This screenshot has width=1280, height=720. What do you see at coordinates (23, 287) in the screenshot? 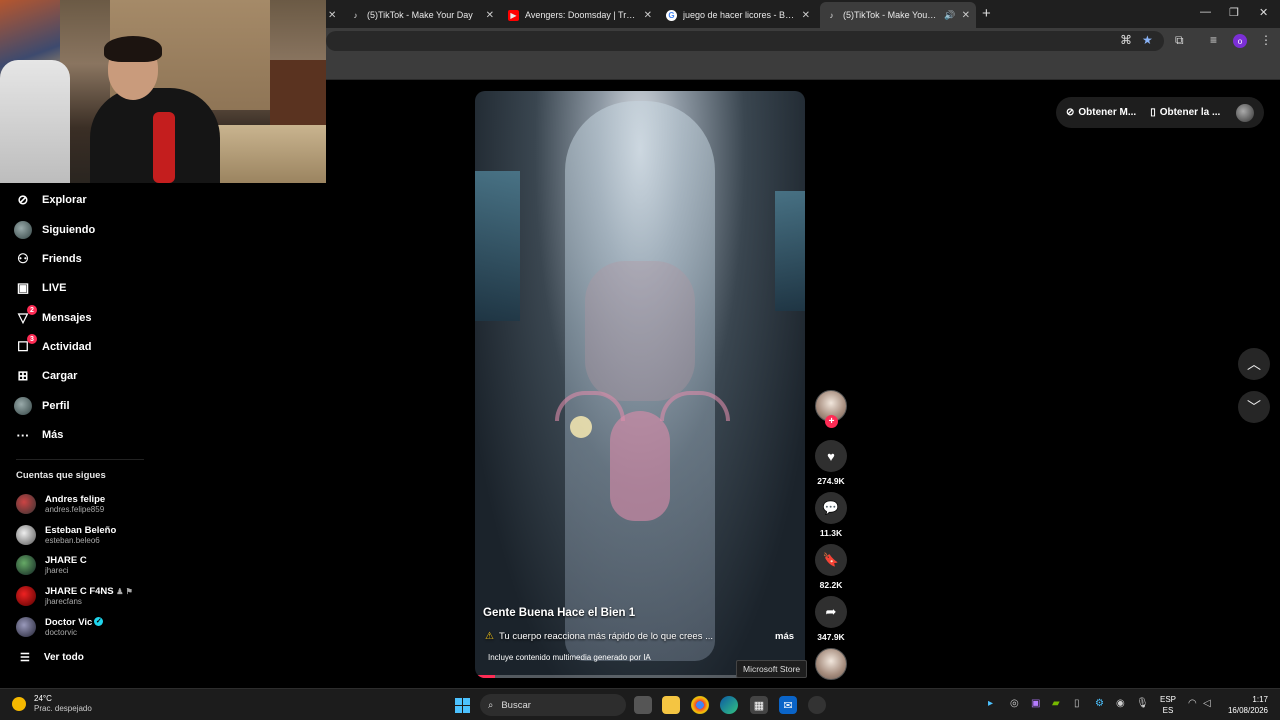
I see `live-icon: ▣` at bounding box center [23, 287].